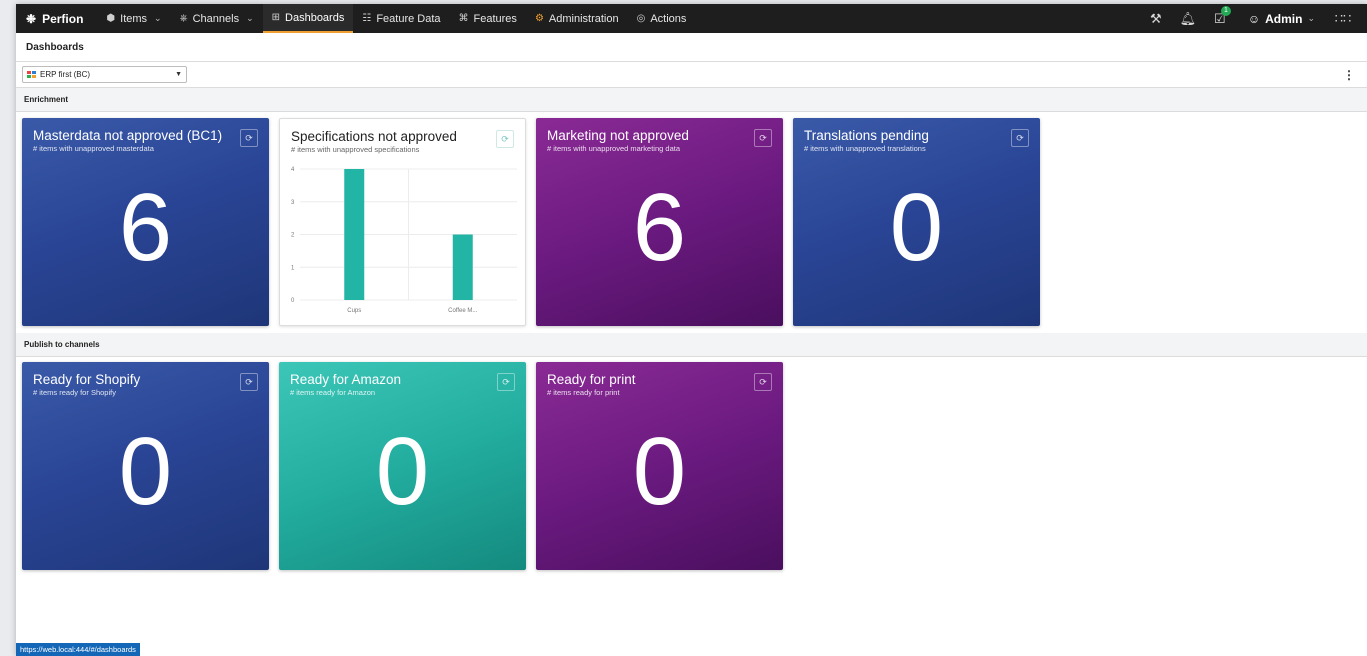  I want to click on apps-grid-icon: ∷∷, so click(1343, 19).